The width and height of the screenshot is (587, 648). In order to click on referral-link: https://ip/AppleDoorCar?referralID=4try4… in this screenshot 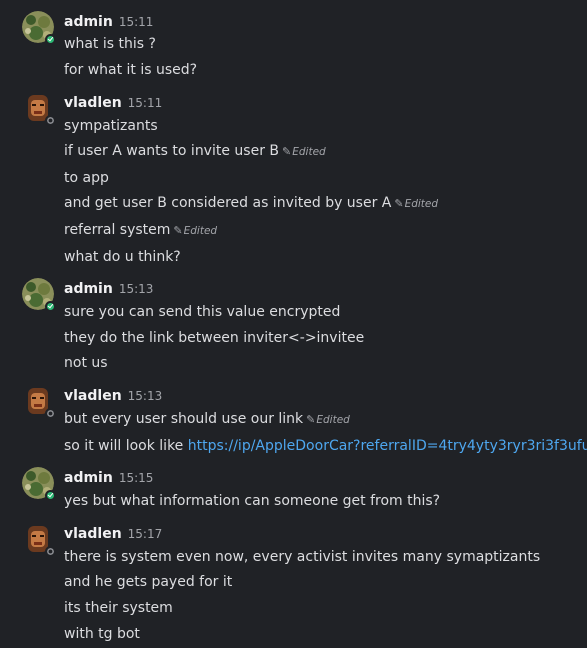, I will do `click(387, 446)`.